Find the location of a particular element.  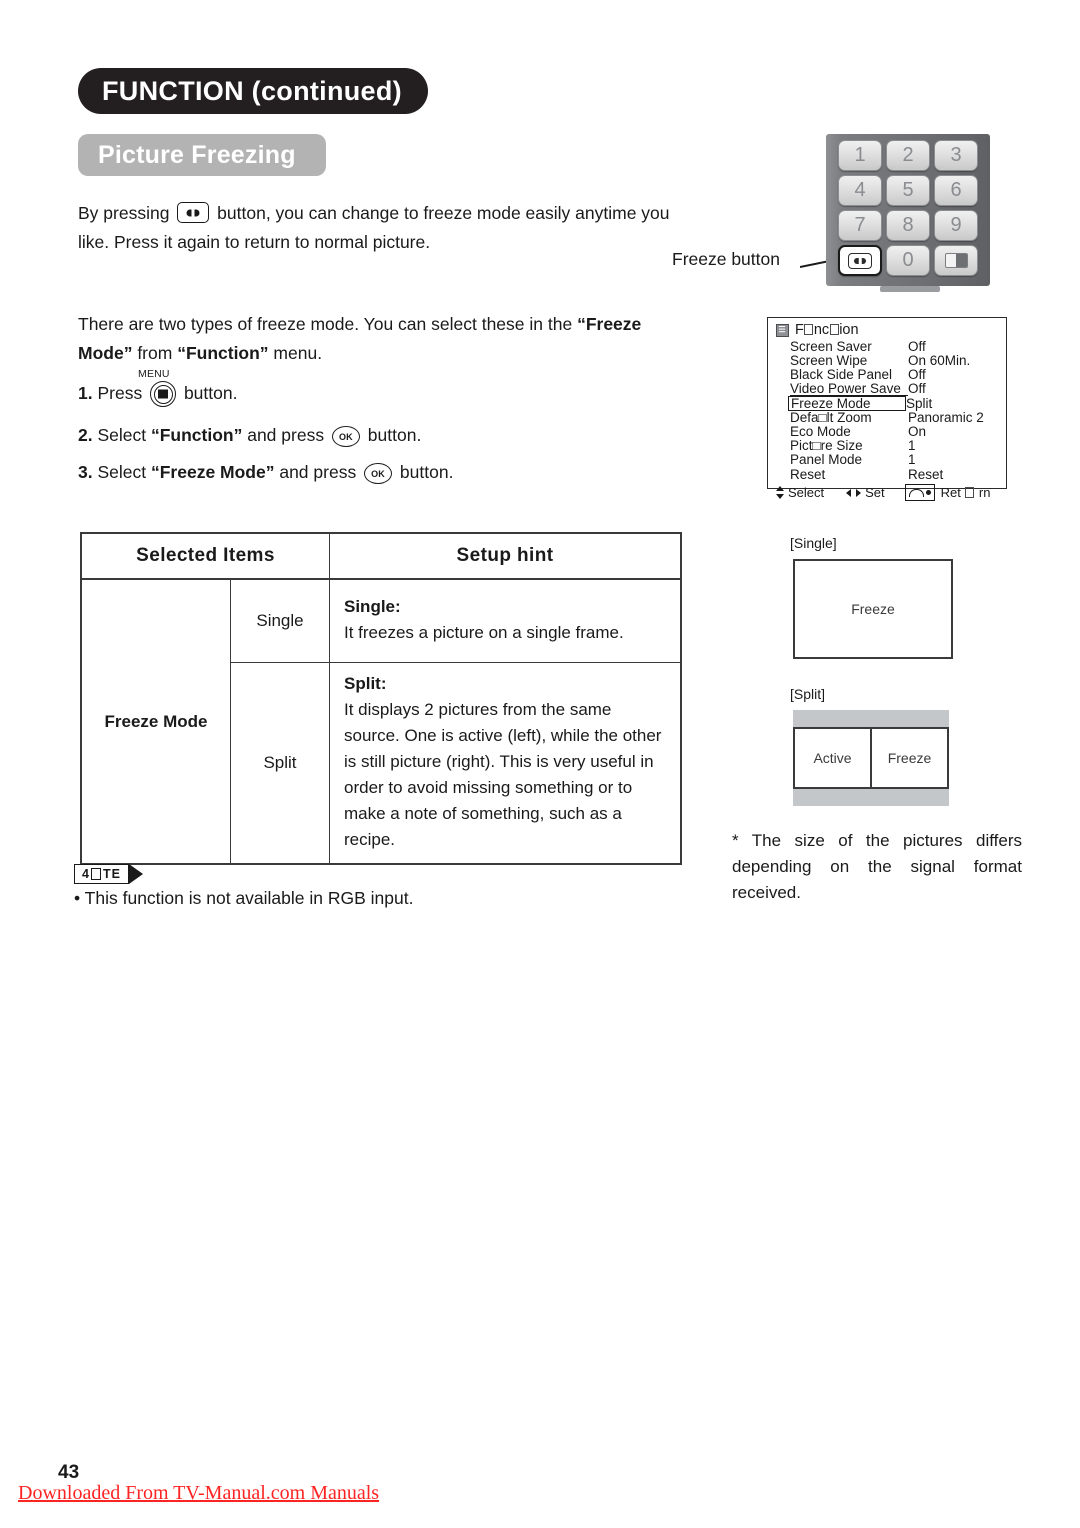

table-header-setup-hint: Setup hint is located at coordinates (505, 556).